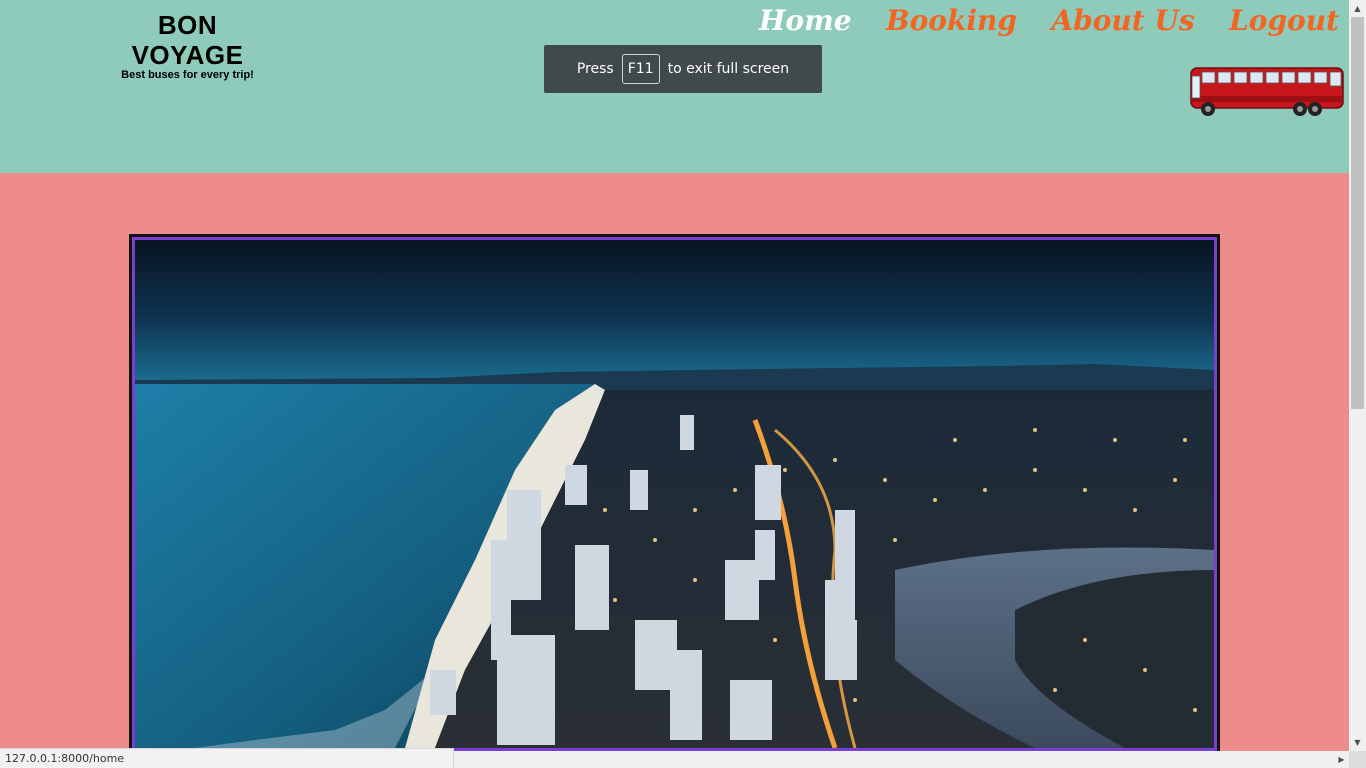  Describe the element at coordinates (187, 40) in the screenshot. I see `brand-title: BON VOYAGE` at that location.